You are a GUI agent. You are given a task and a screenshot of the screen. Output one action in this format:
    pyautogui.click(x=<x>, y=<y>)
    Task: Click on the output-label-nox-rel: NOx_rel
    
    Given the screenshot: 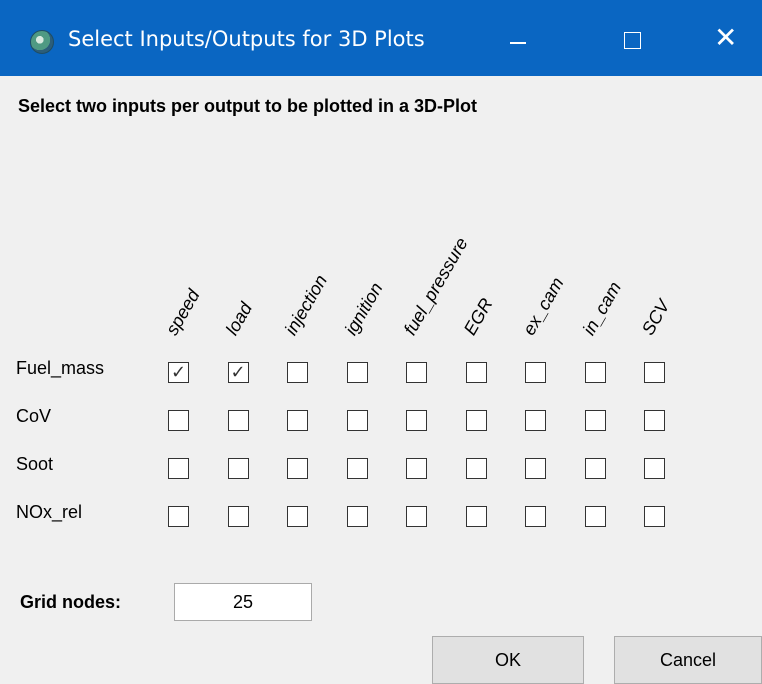 What is the action you would take?
    pyautogui.click(x=49, y=512)
    